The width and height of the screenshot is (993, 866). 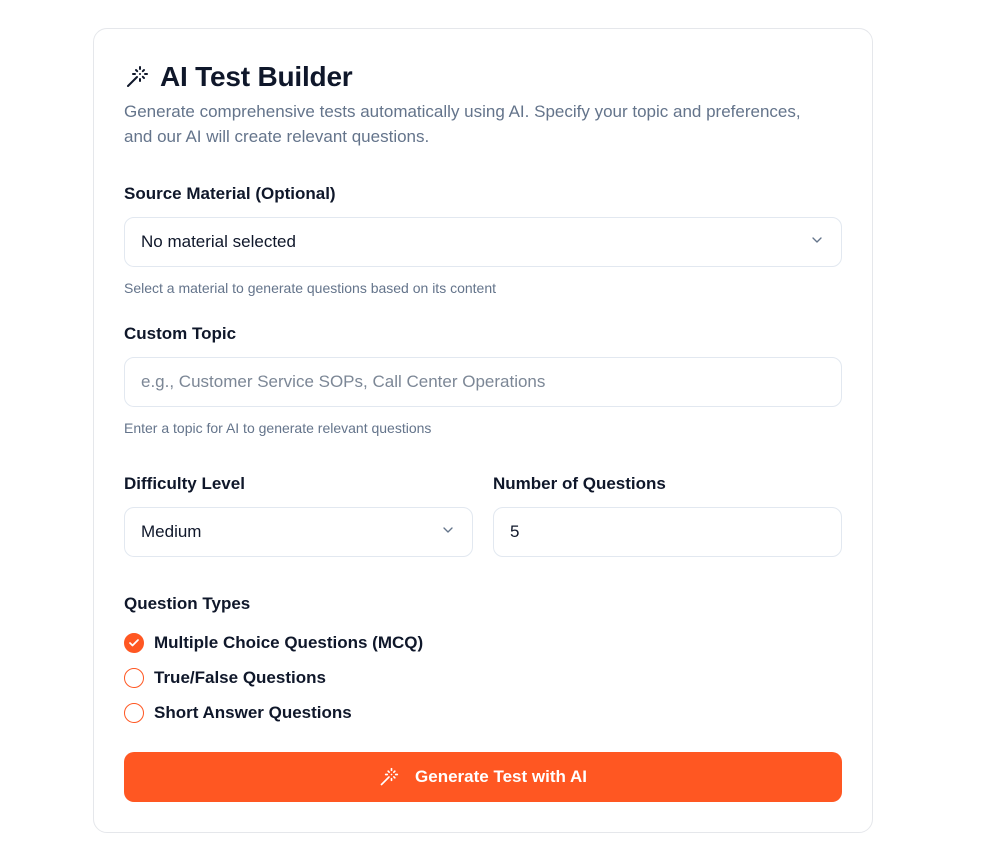 What do you see at coordinates (501, 776) in the screenshot?
I see `generate-test-label: Generate Test with AI` at bounding box center [501, 776].